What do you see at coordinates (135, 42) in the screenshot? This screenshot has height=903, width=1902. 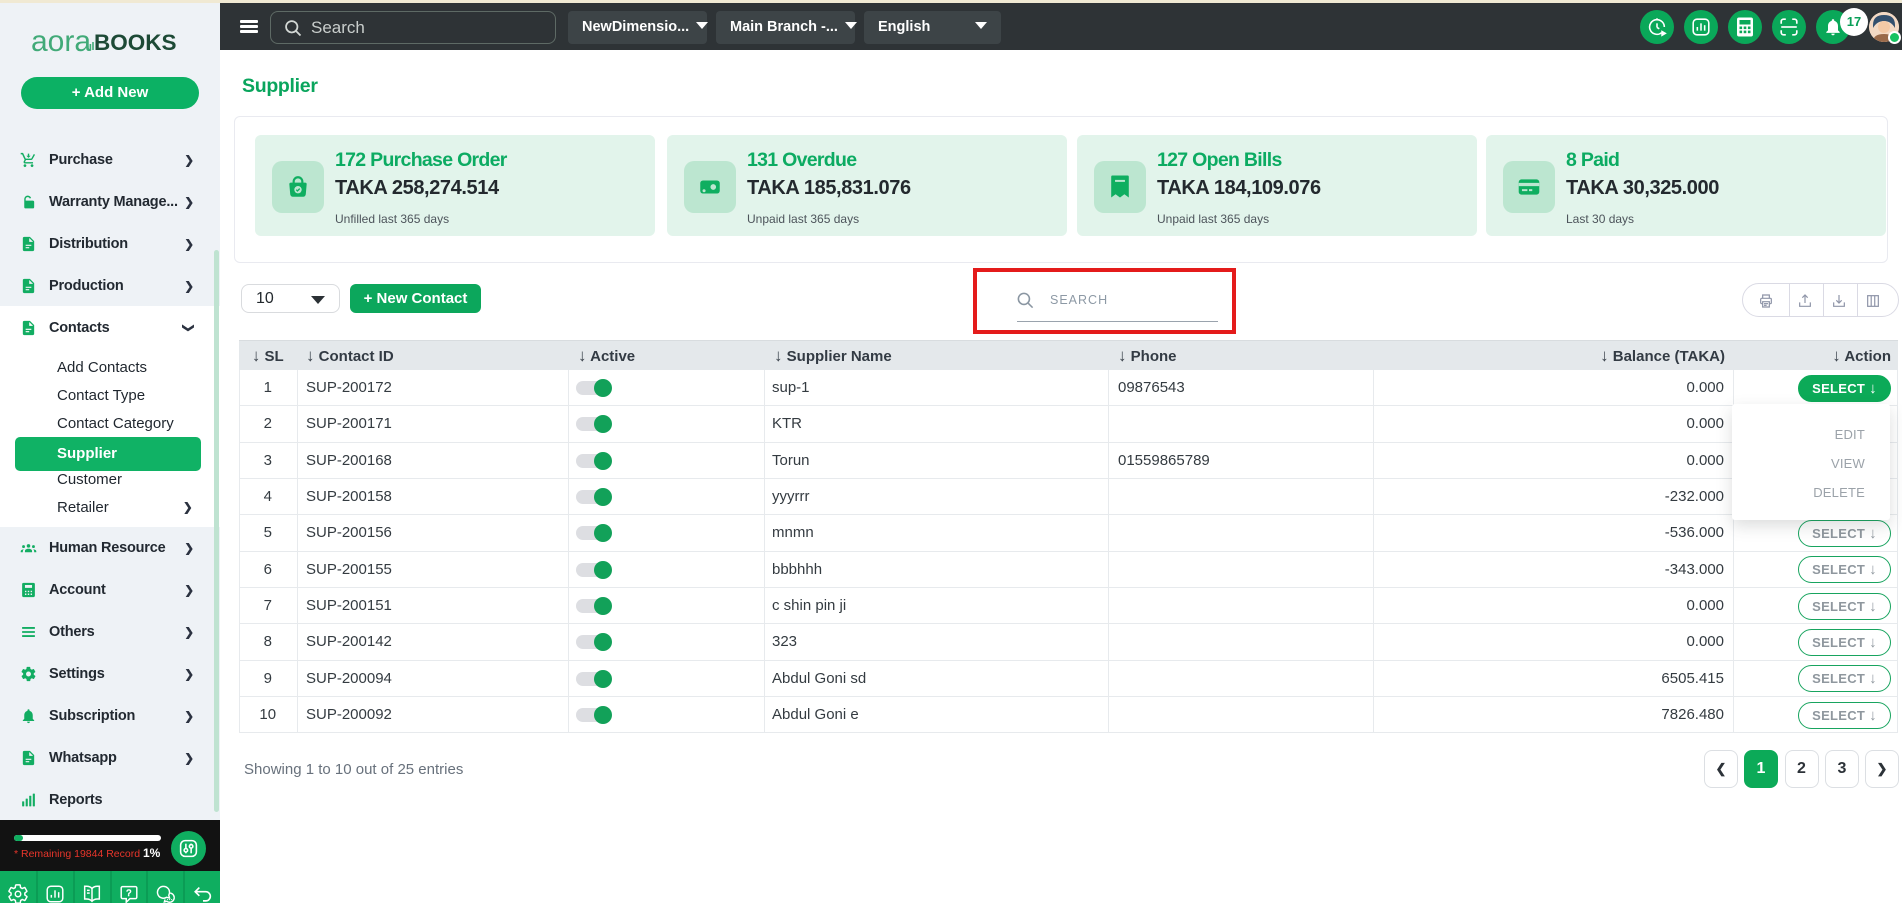 I see `svg-text: BOOKS` at bounding box center [135, 42].